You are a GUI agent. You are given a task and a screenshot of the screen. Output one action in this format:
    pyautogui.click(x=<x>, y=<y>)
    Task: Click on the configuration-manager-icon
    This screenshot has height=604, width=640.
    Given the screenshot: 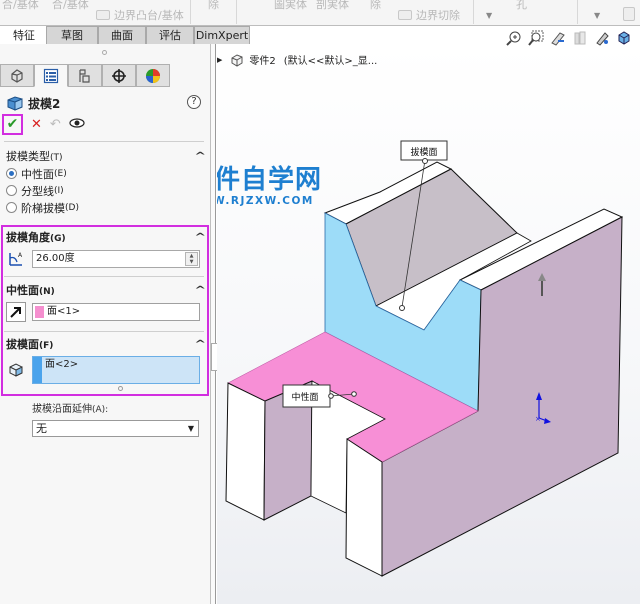 What is the action you would take?
    pyautogui.click(x=84, y=75)
    